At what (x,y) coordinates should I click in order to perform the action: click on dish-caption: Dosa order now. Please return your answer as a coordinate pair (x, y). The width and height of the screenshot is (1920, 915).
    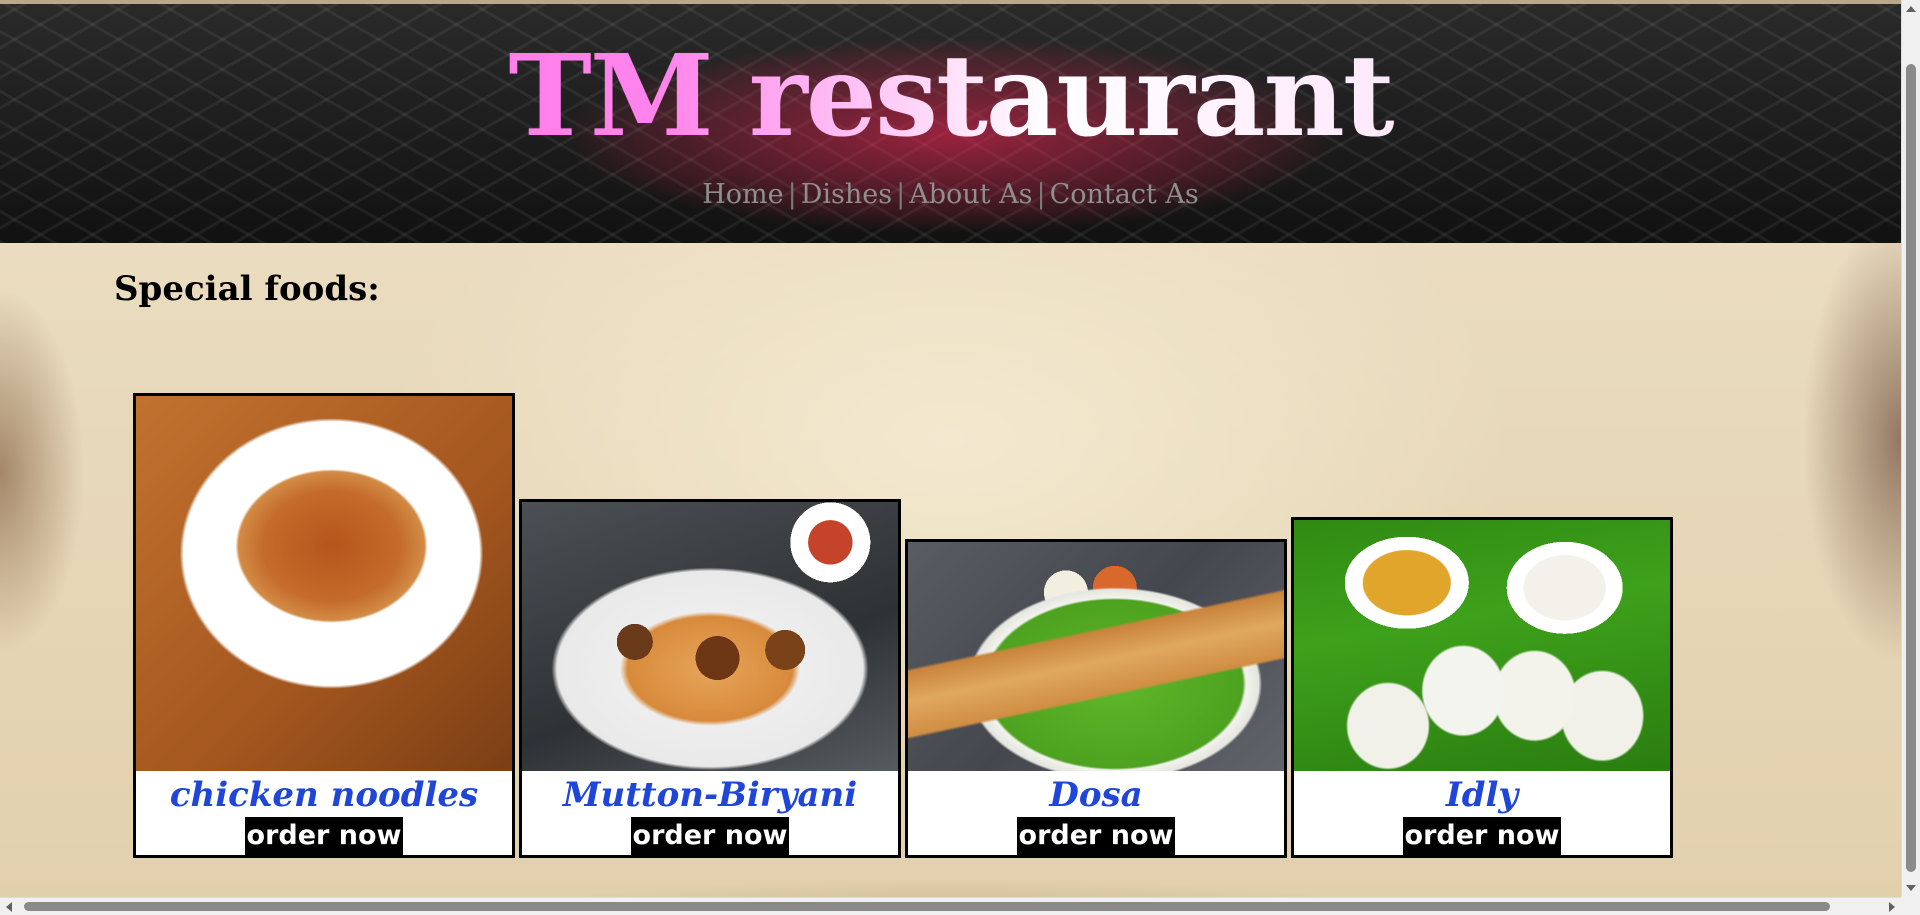
    Looking at the image, I should click on (1096, 813).